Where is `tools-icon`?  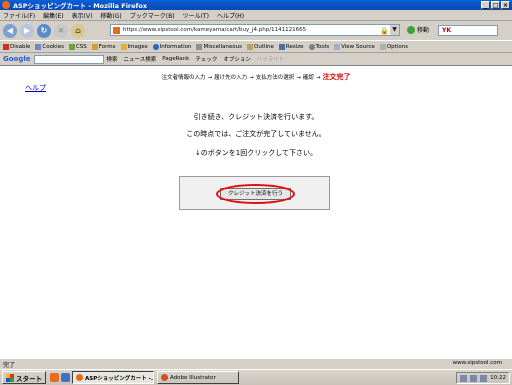
tools-icon is located at coordinates (311, 46).